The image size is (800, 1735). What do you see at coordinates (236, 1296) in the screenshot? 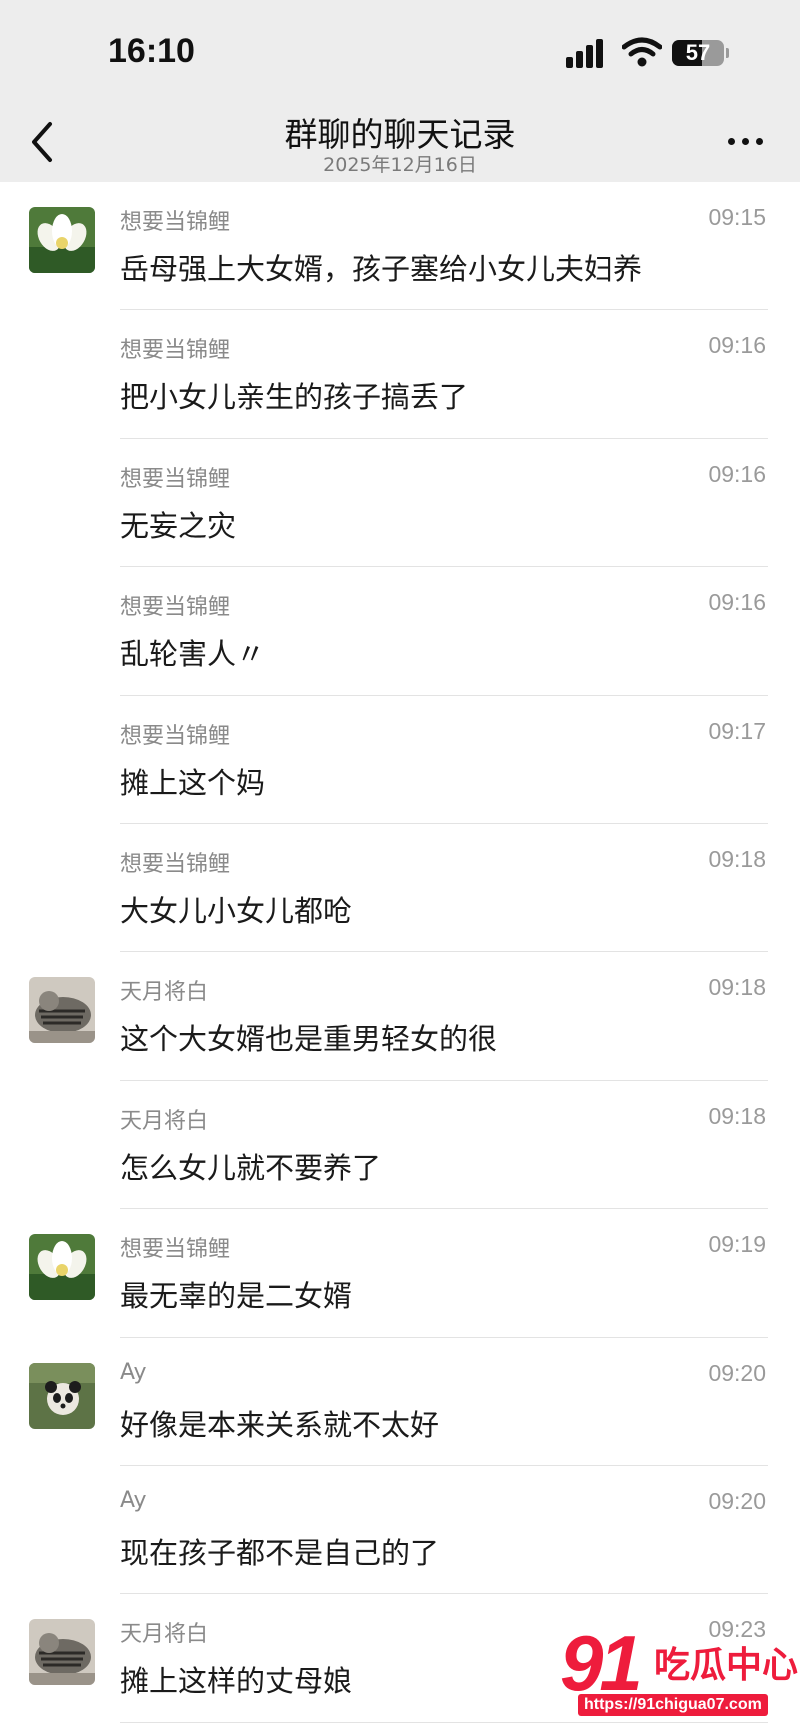
I see `message-text: 最无辜的是二女婿` at bounding box center [236, 1296].